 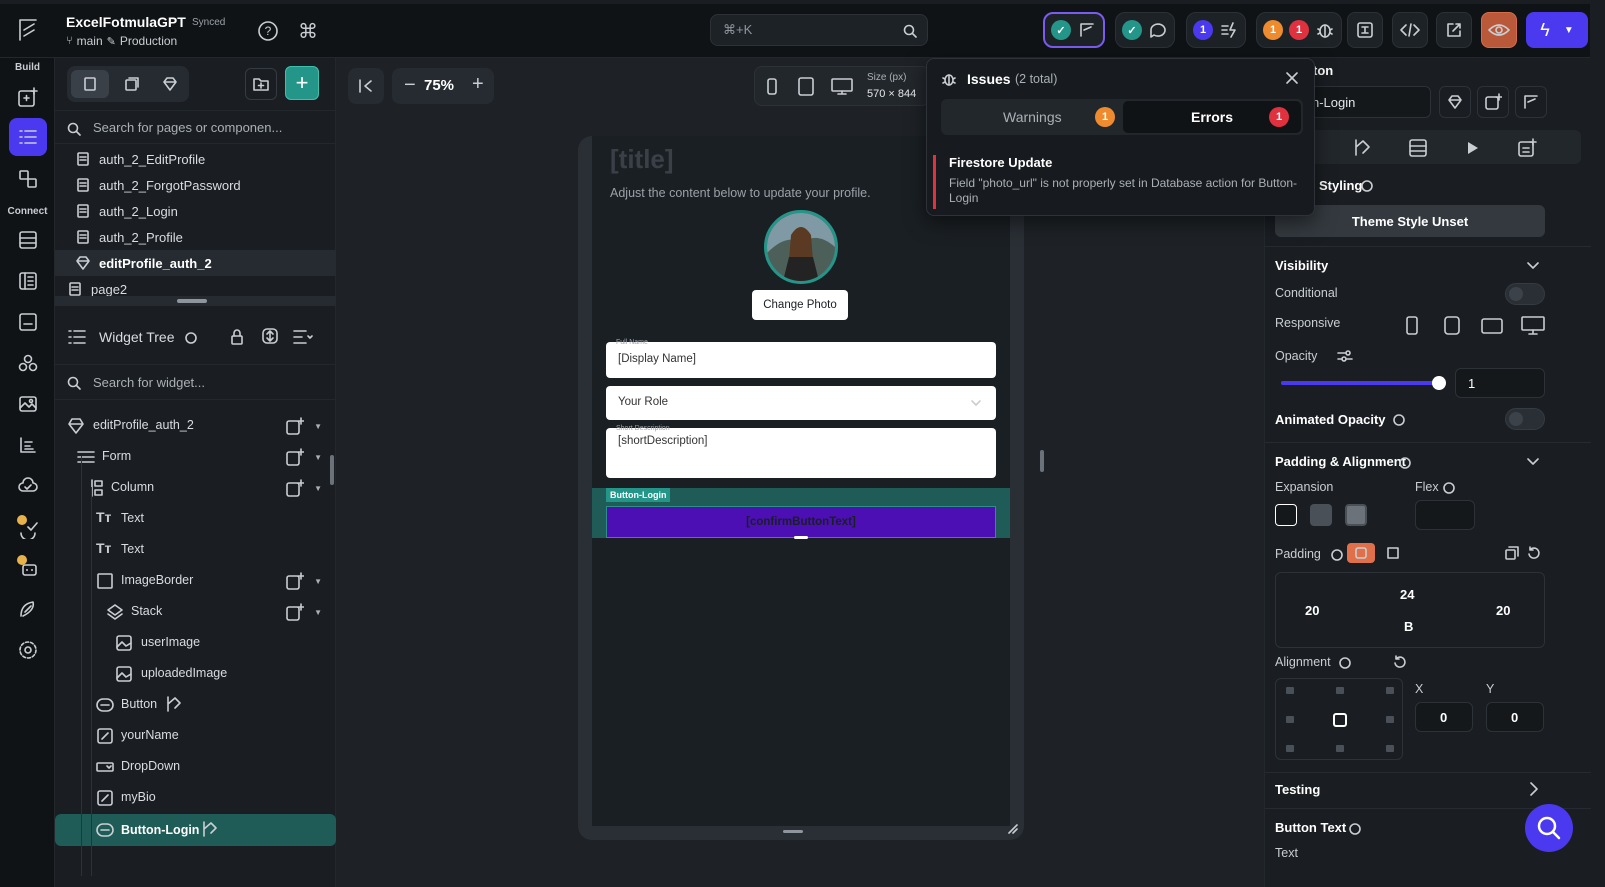 I want to click on tablet-icon, so click(x=1452, y=326).